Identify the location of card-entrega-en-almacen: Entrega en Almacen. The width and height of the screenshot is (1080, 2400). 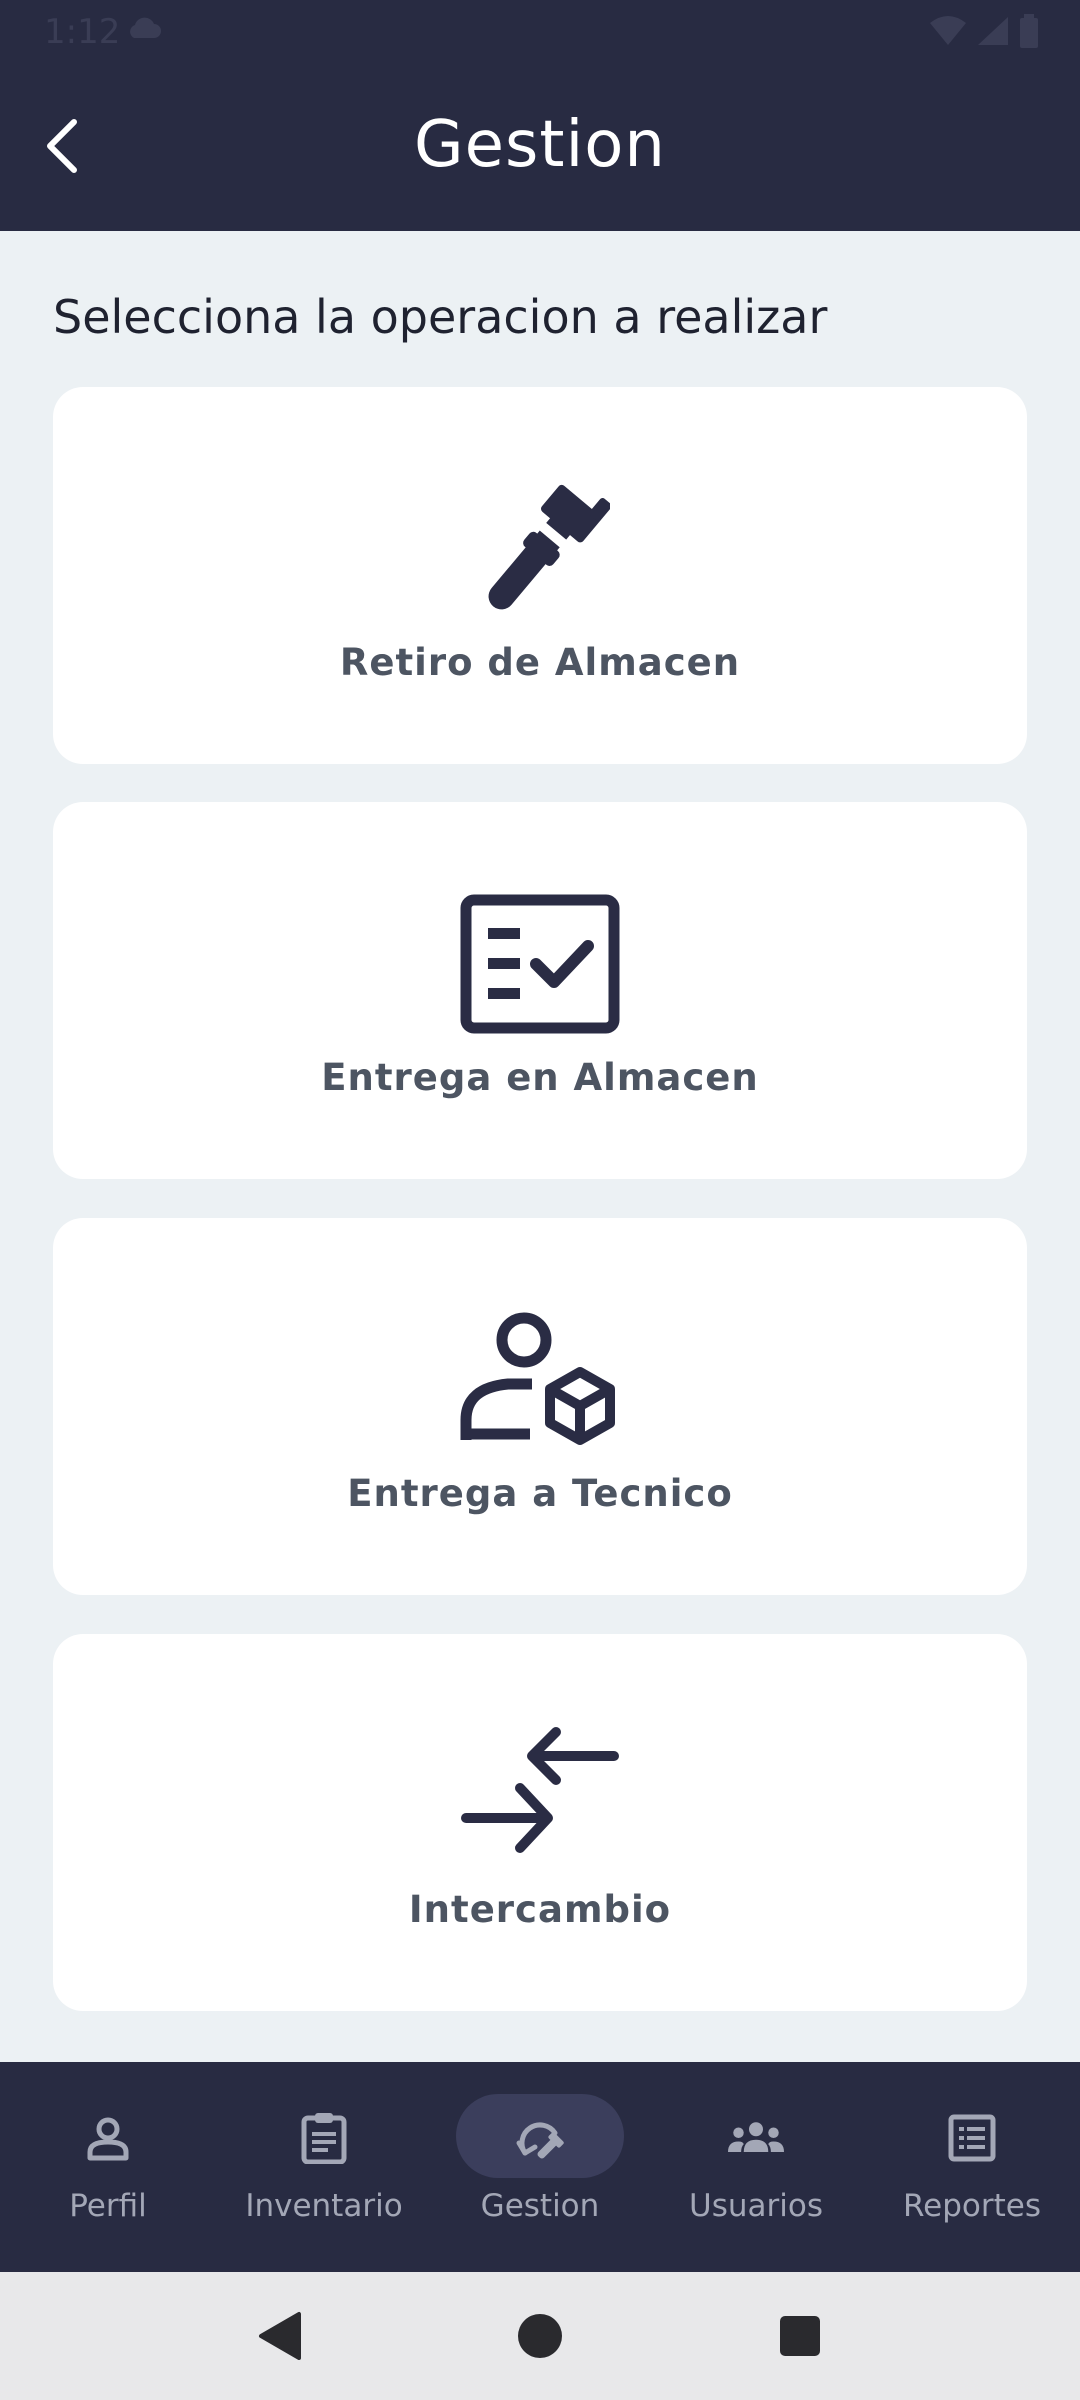
(540, 990).